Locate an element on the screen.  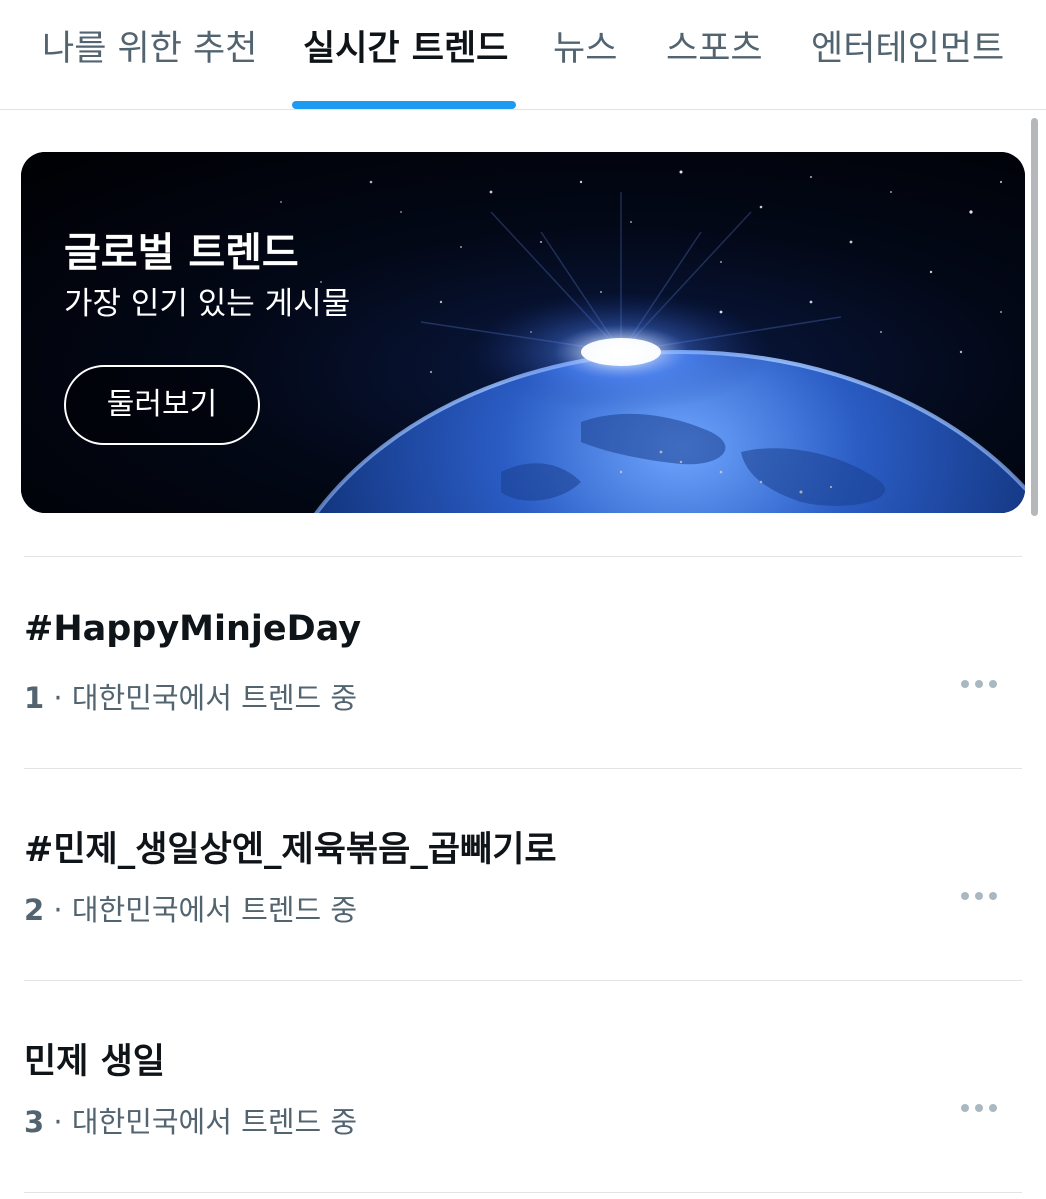
trend-name: 민제 생일 is located at coordinates (94, 1062).